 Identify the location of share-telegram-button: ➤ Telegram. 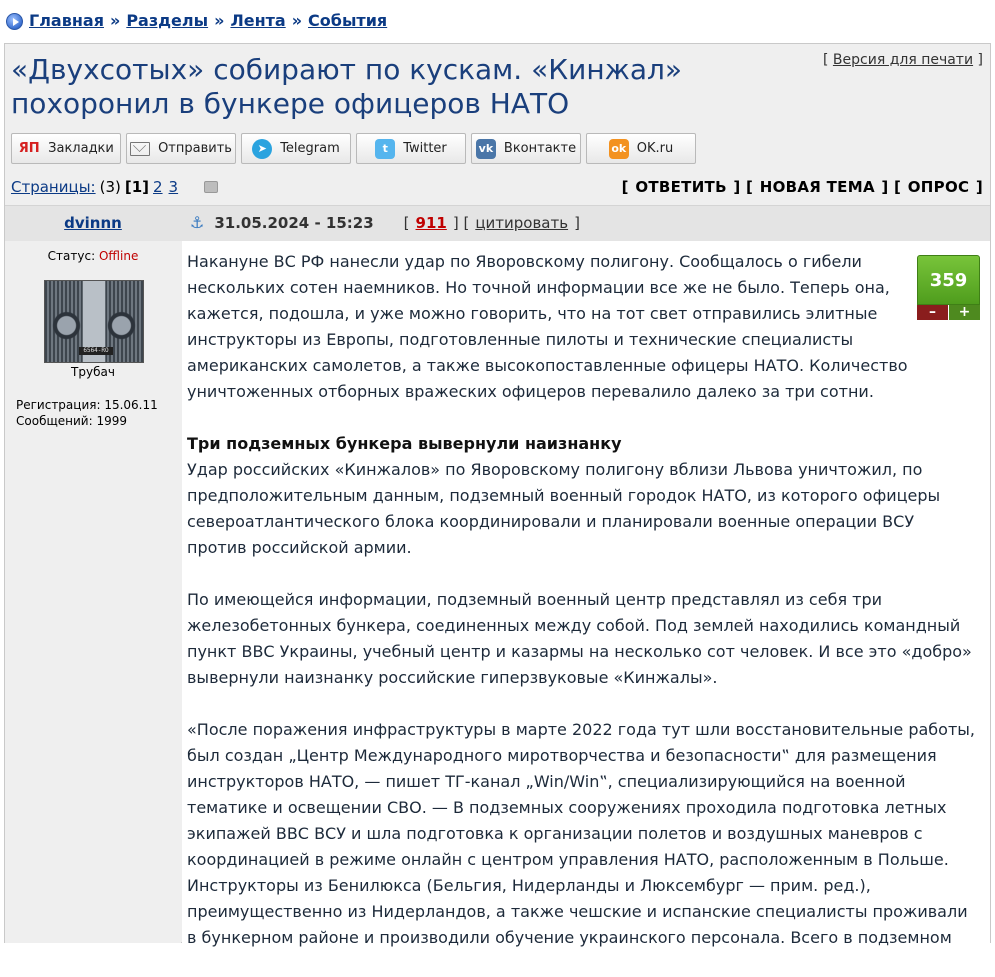
(296, 148).